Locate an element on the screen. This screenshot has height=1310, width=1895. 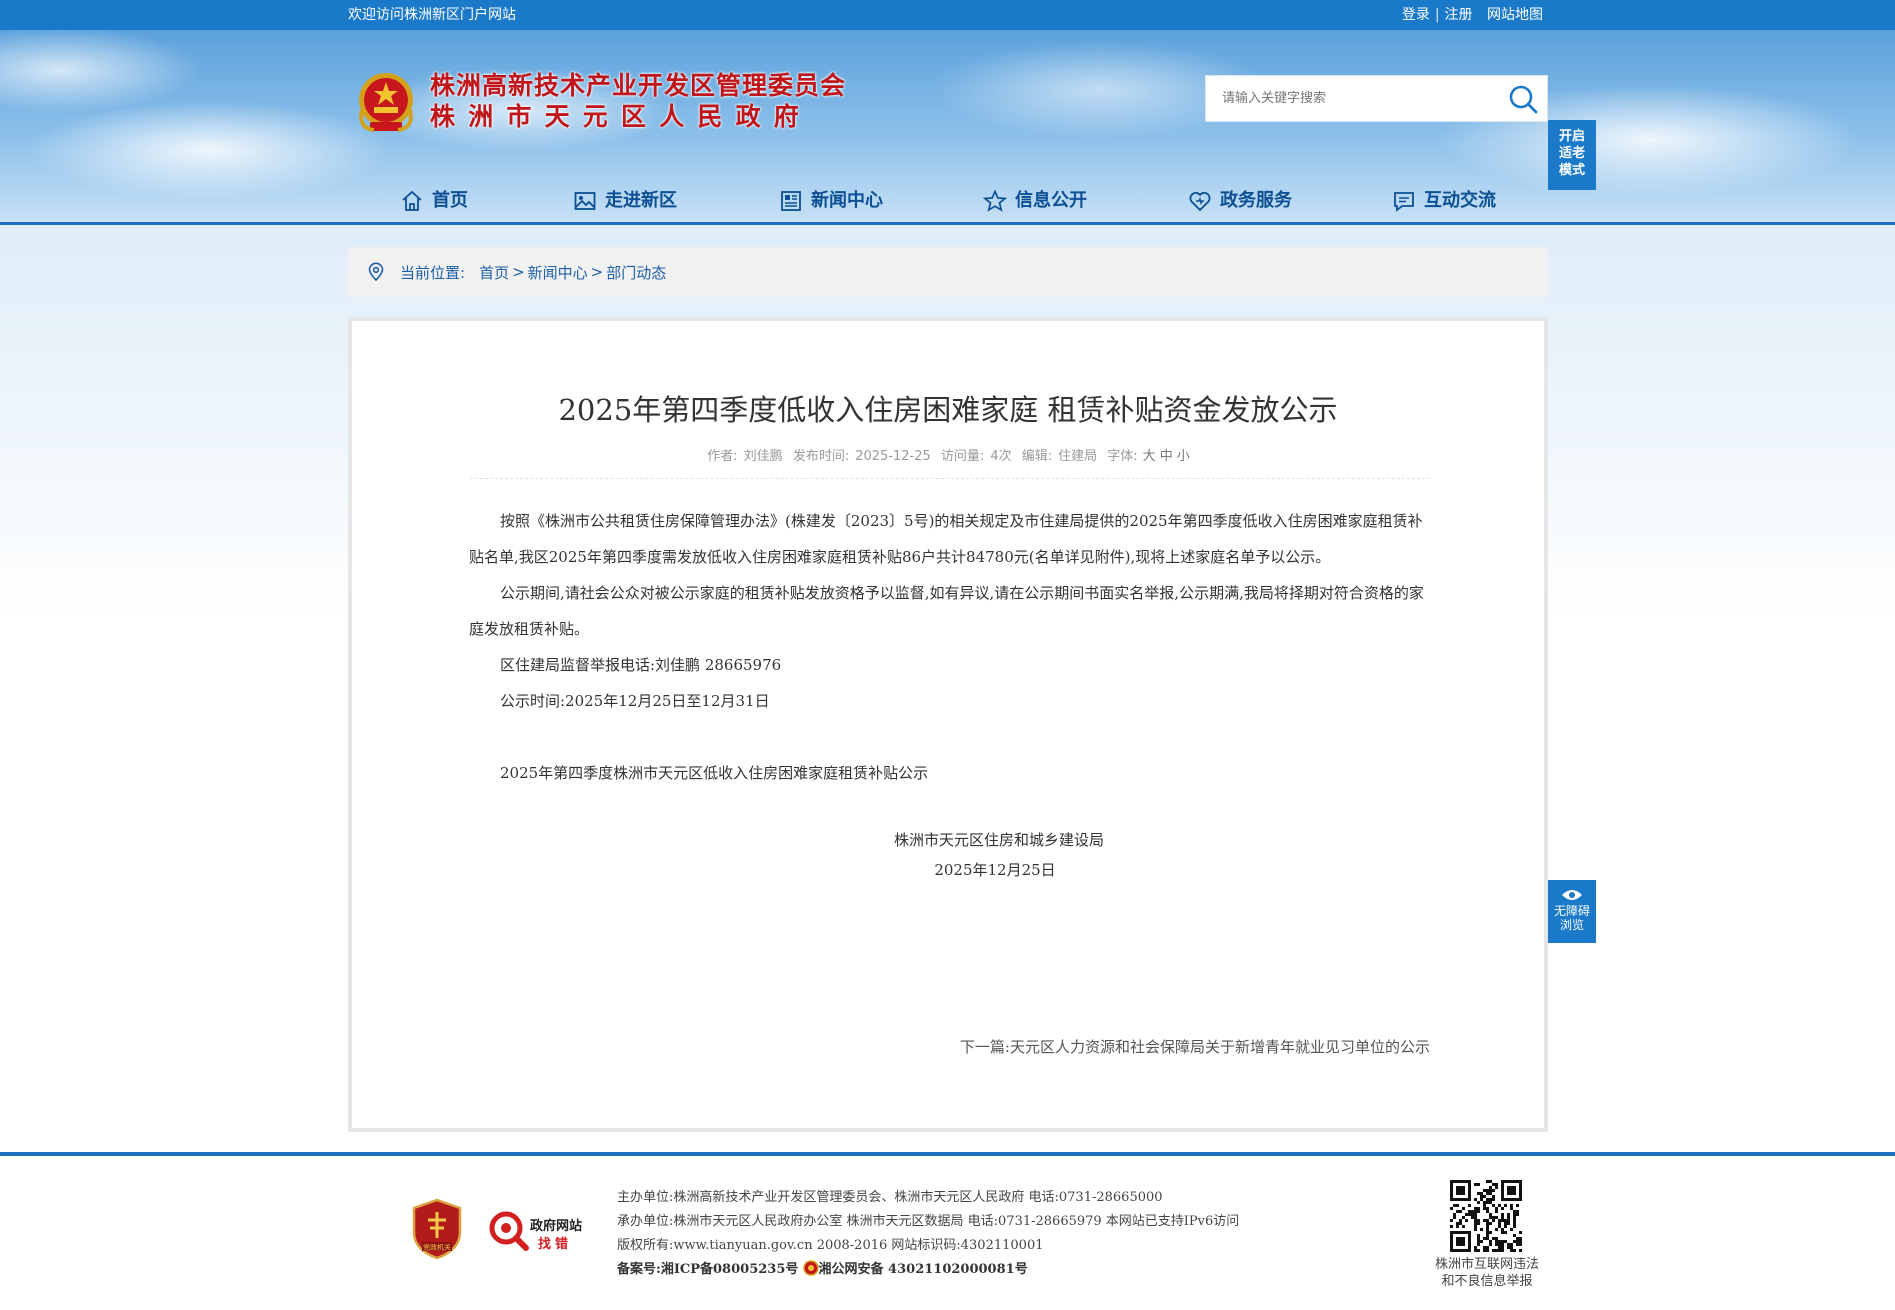
accessibility-line1: 无障碍 is located at coordinates (1571, 911).